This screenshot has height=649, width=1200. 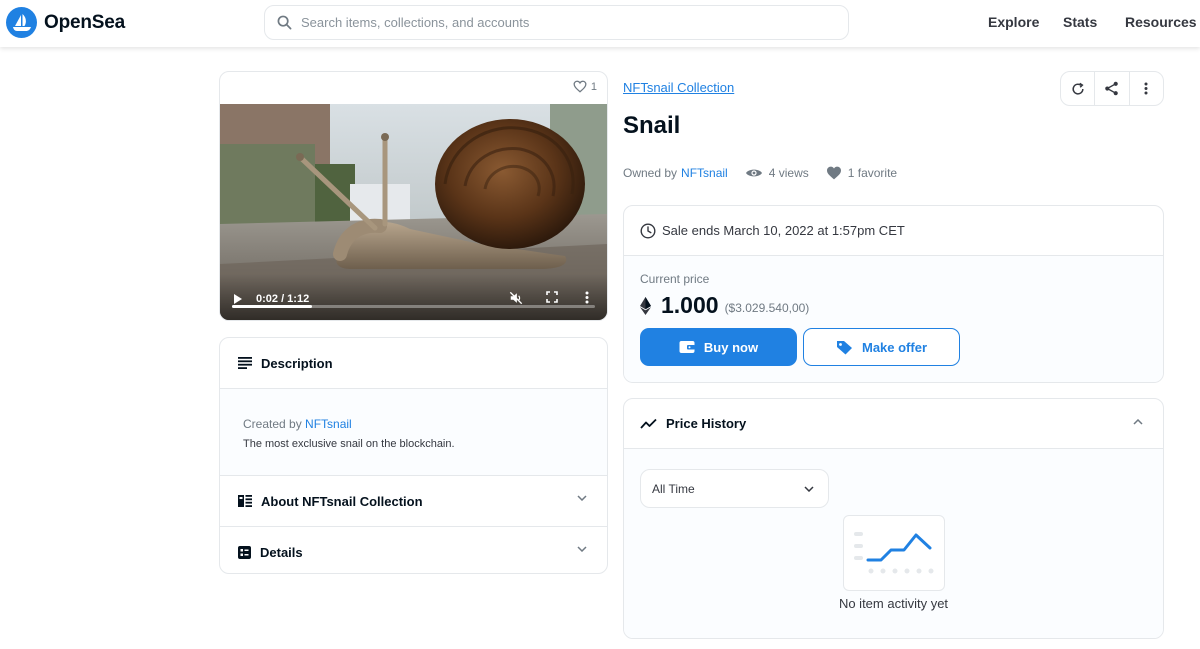 I want to click on more-options-button, so click(x=1146, y=88).